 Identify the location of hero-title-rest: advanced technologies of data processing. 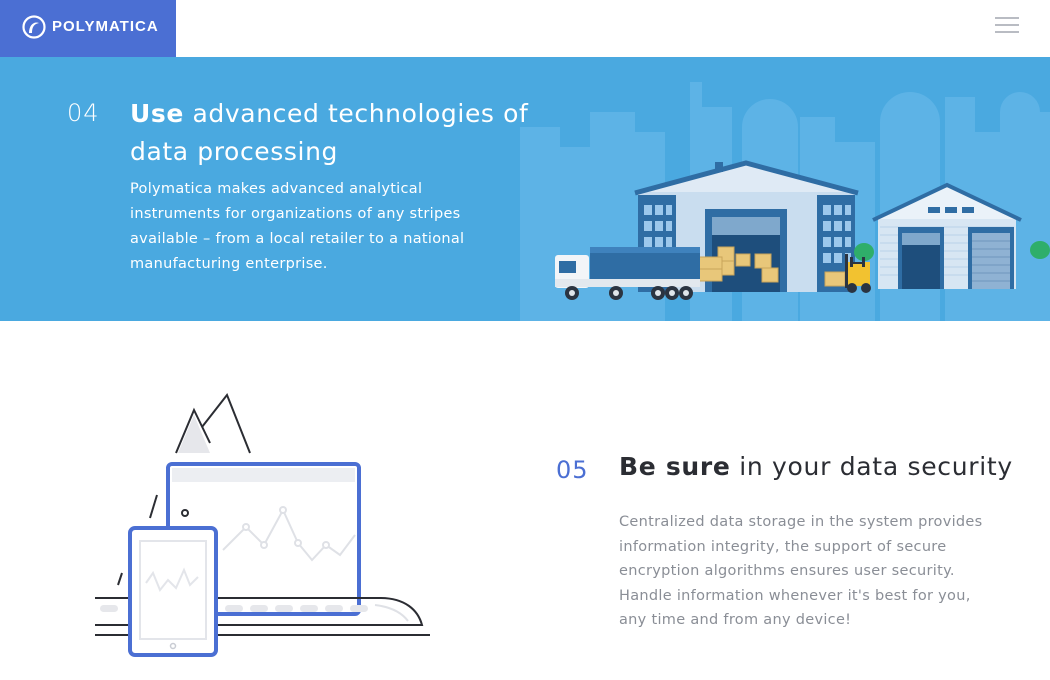
(329, 132).